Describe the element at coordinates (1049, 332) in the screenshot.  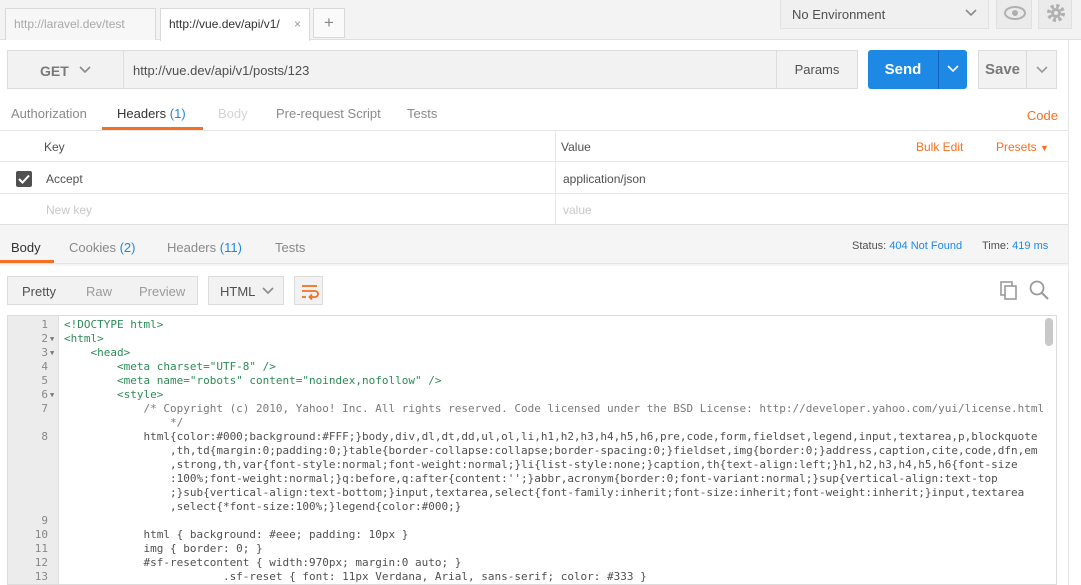
I see `scrollbar` at that location.